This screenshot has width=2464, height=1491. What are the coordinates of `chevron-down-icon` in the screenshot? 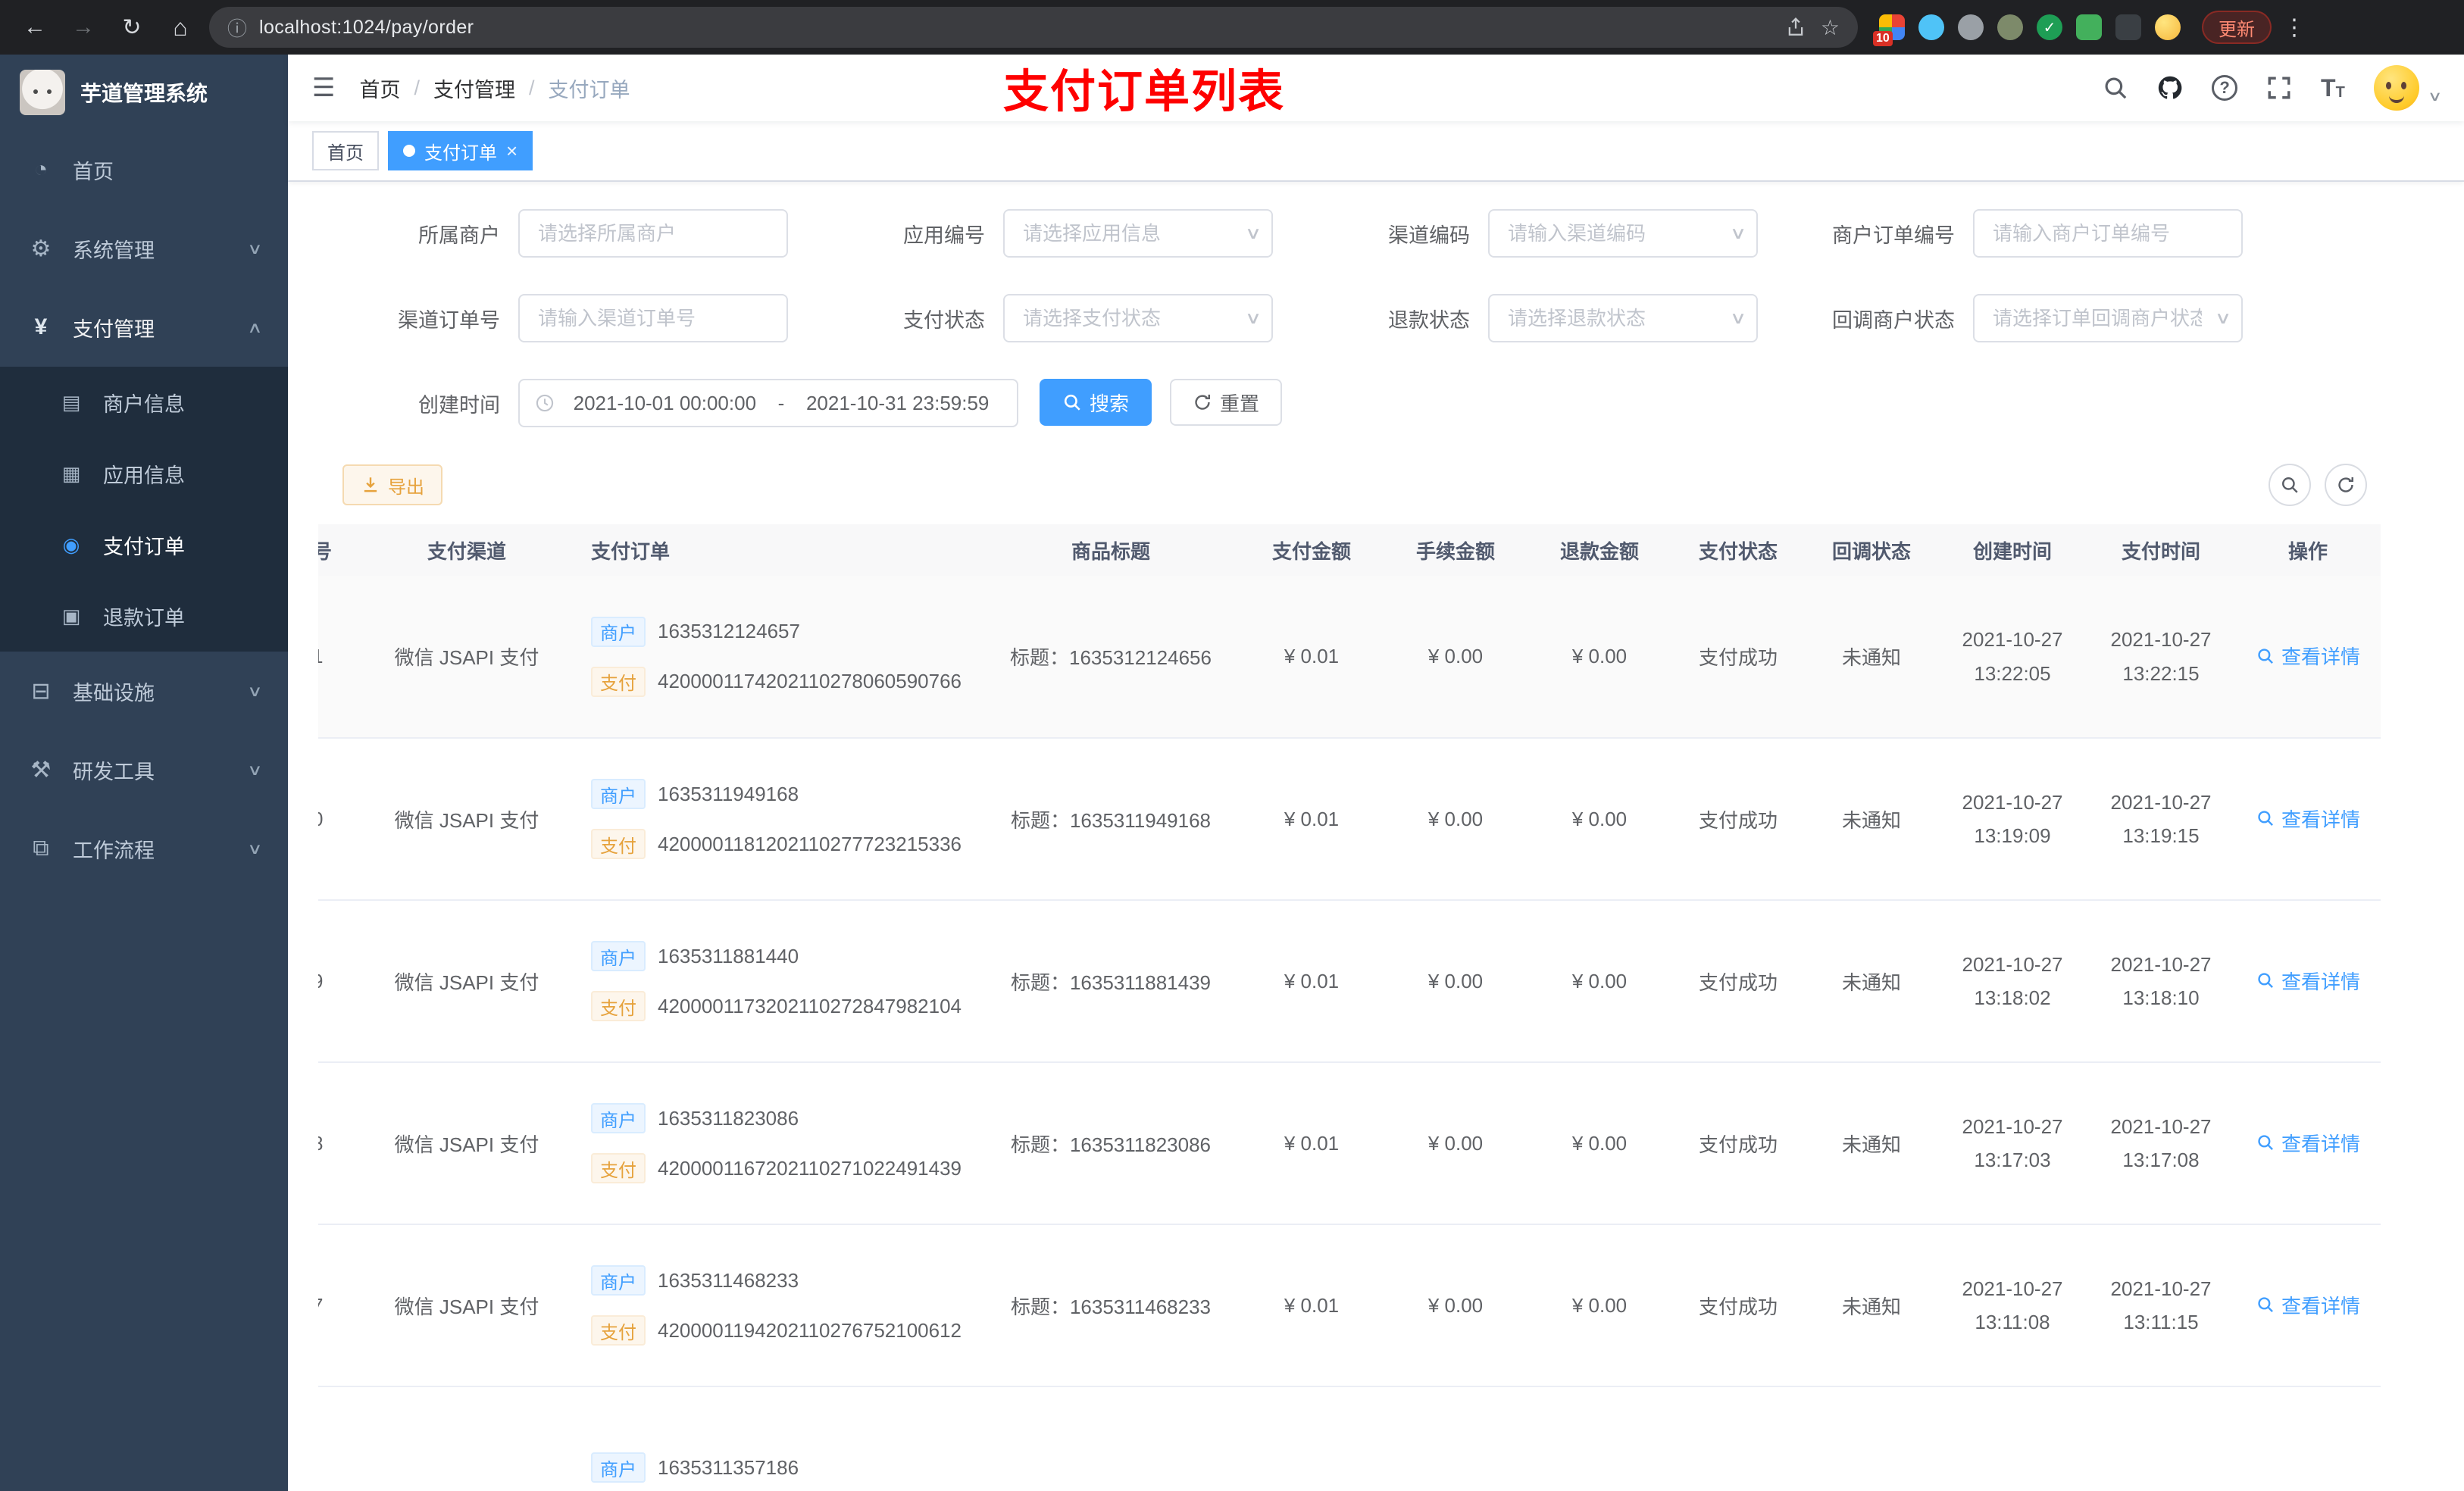 It's located at (254, 770).